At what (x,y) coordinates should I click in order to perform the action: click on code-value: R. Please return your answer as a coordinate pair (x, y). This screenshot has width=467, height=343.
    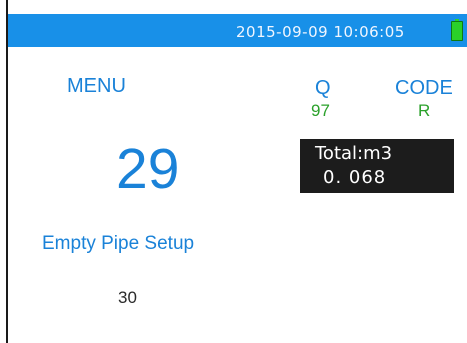
    Looking at the image, I should click on (424, 110).